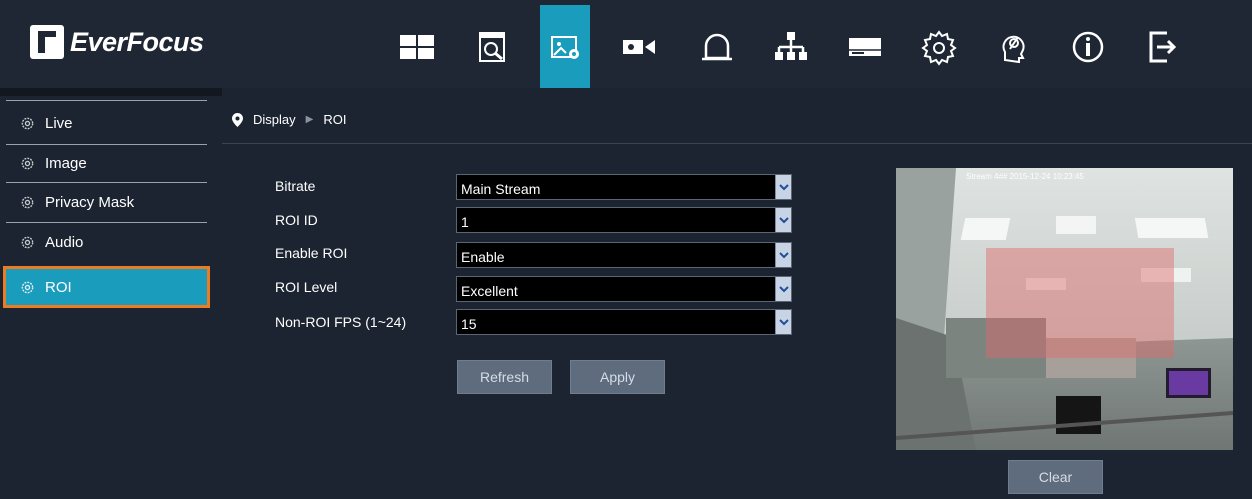 The height and width of the screenshot is (499, 1252). Describe the element at coordinates (624, 187) in the screenshot. I see `bitrate-select: Main Stream` at that location.